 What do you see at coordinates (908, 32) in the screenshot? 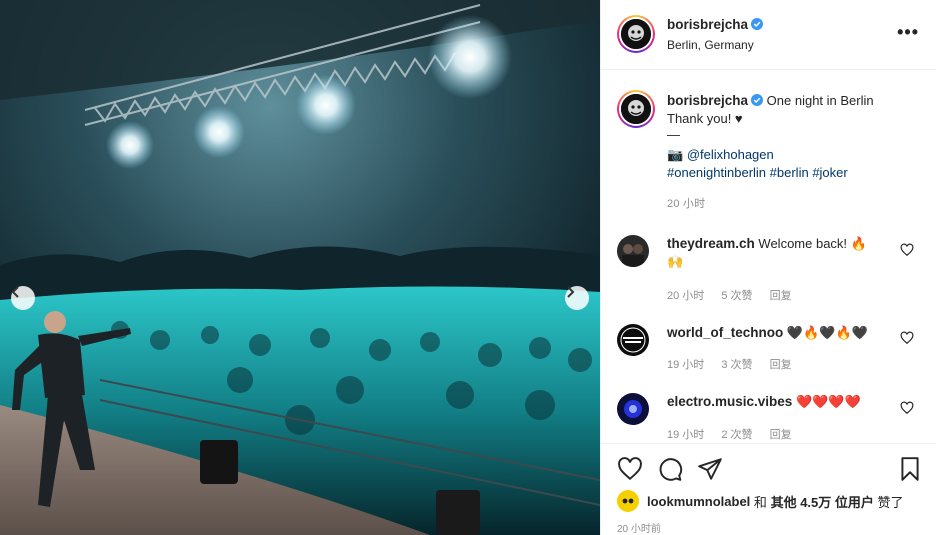
I see `more-icon: •••` at bounding box center [908, 32].